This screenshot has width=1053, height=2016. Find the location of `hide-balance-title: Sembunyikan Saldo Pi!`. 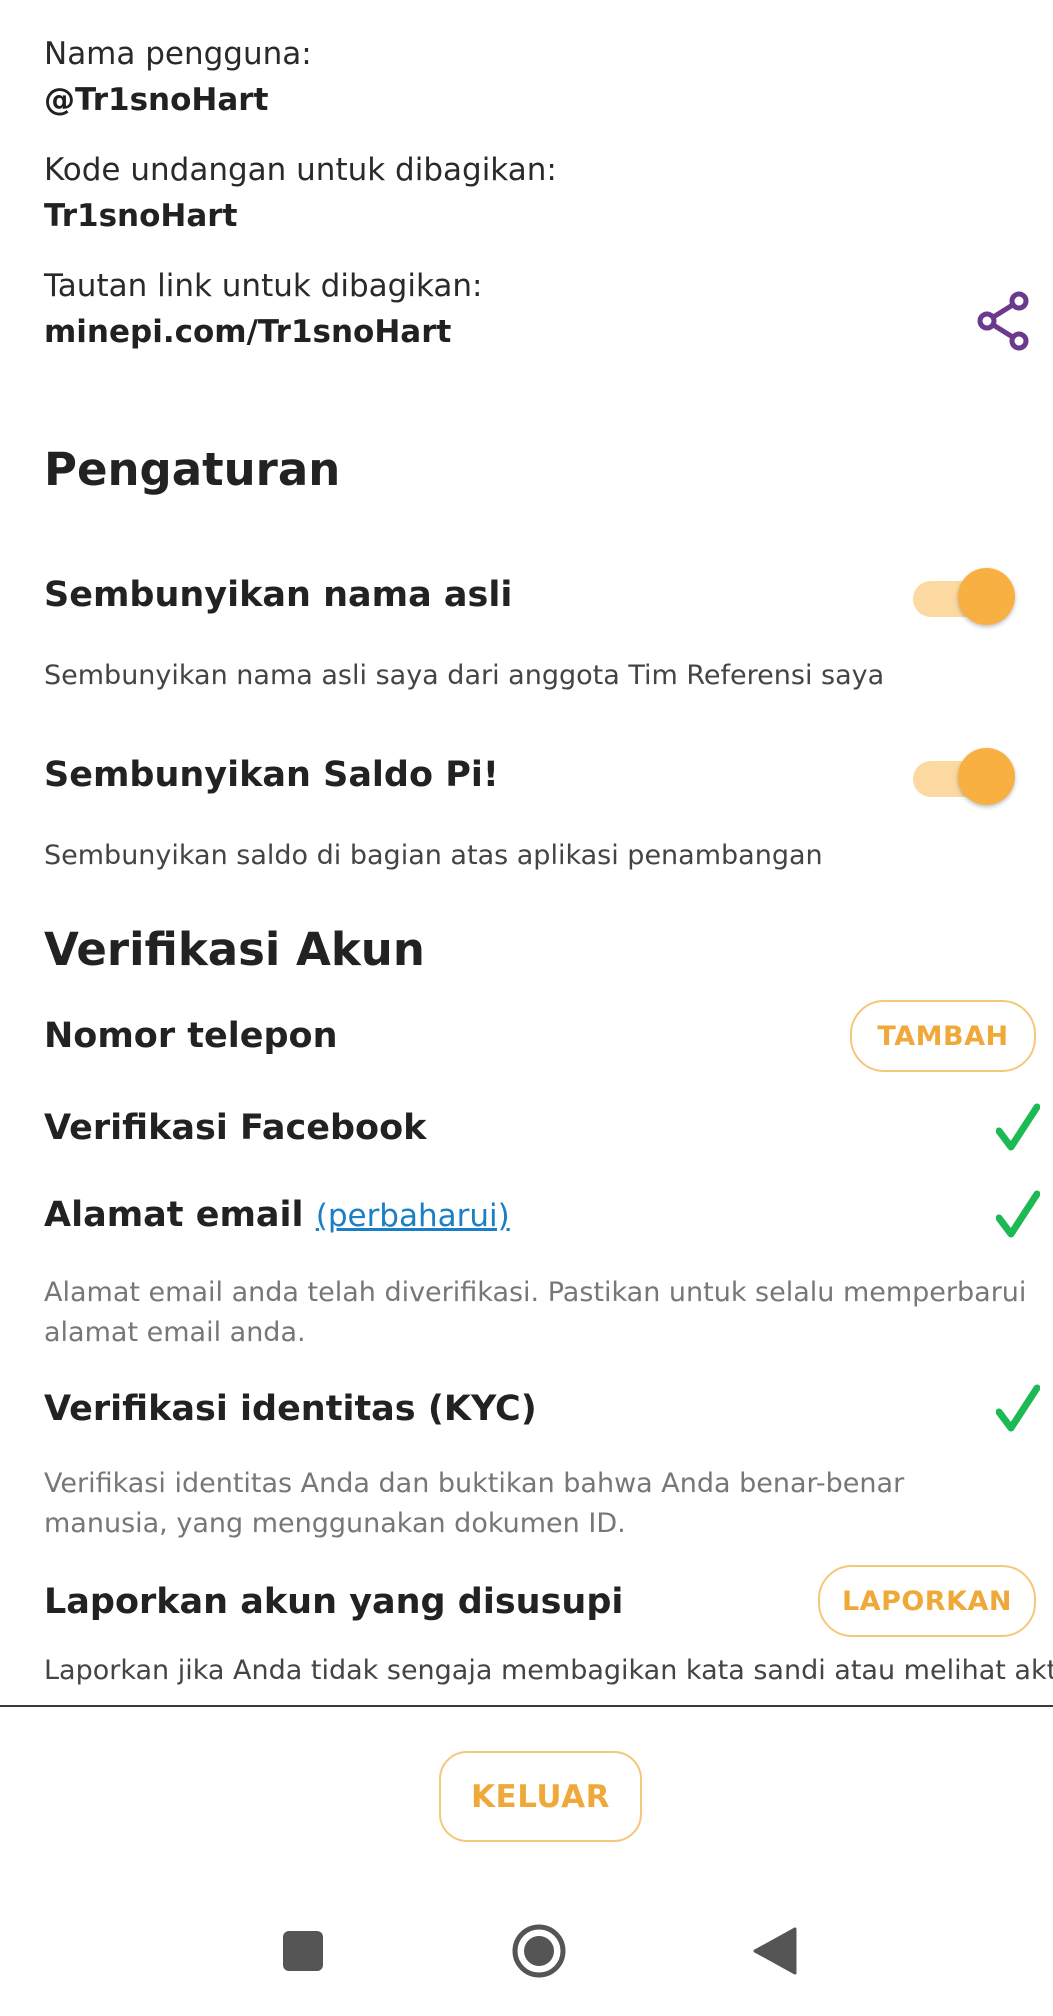

hide-balance-title: Sembunyikan Saldo Pi! is located at coordinates (271, 775).